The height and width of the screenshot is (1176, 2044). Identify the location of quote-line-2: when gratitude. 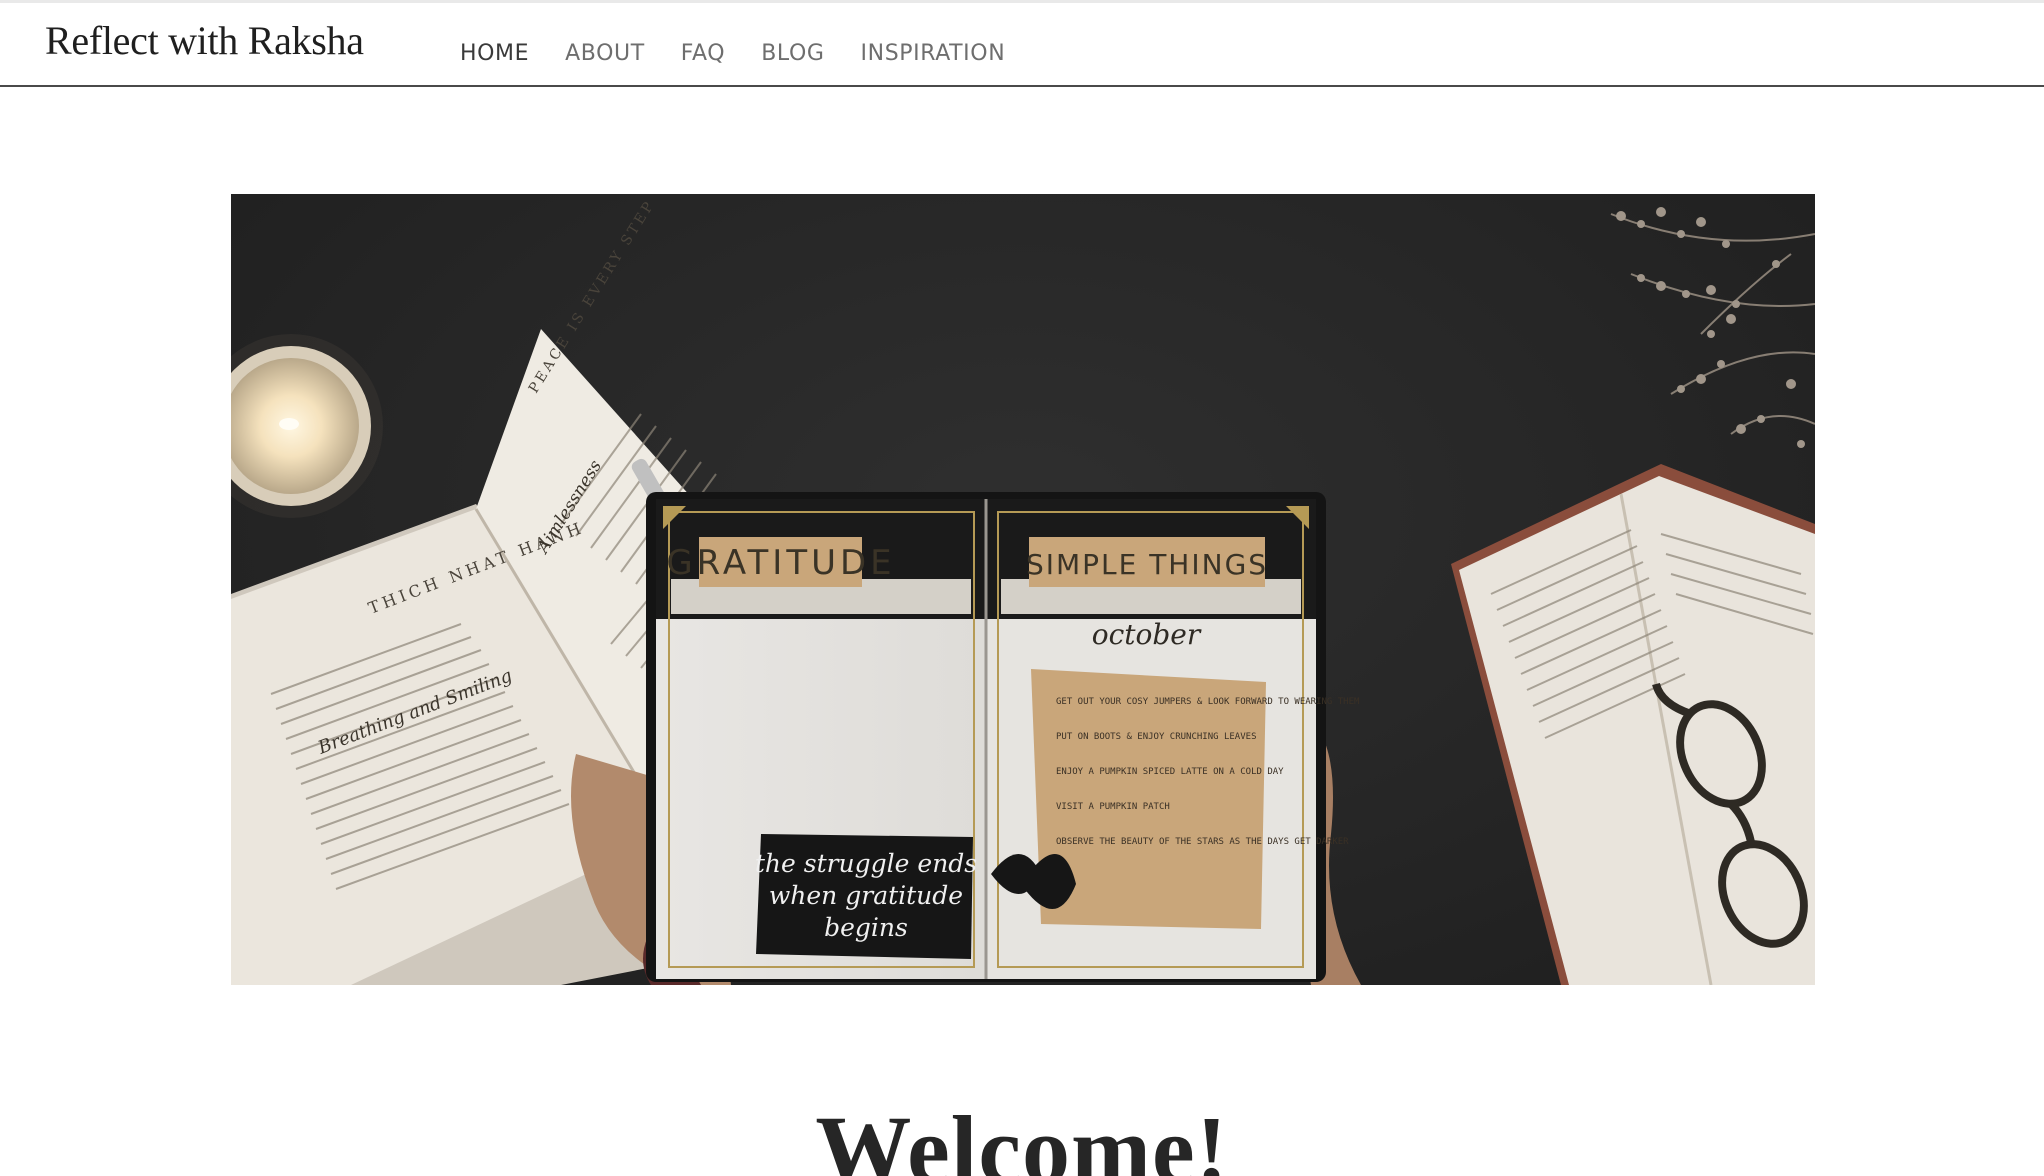
(866, 895).